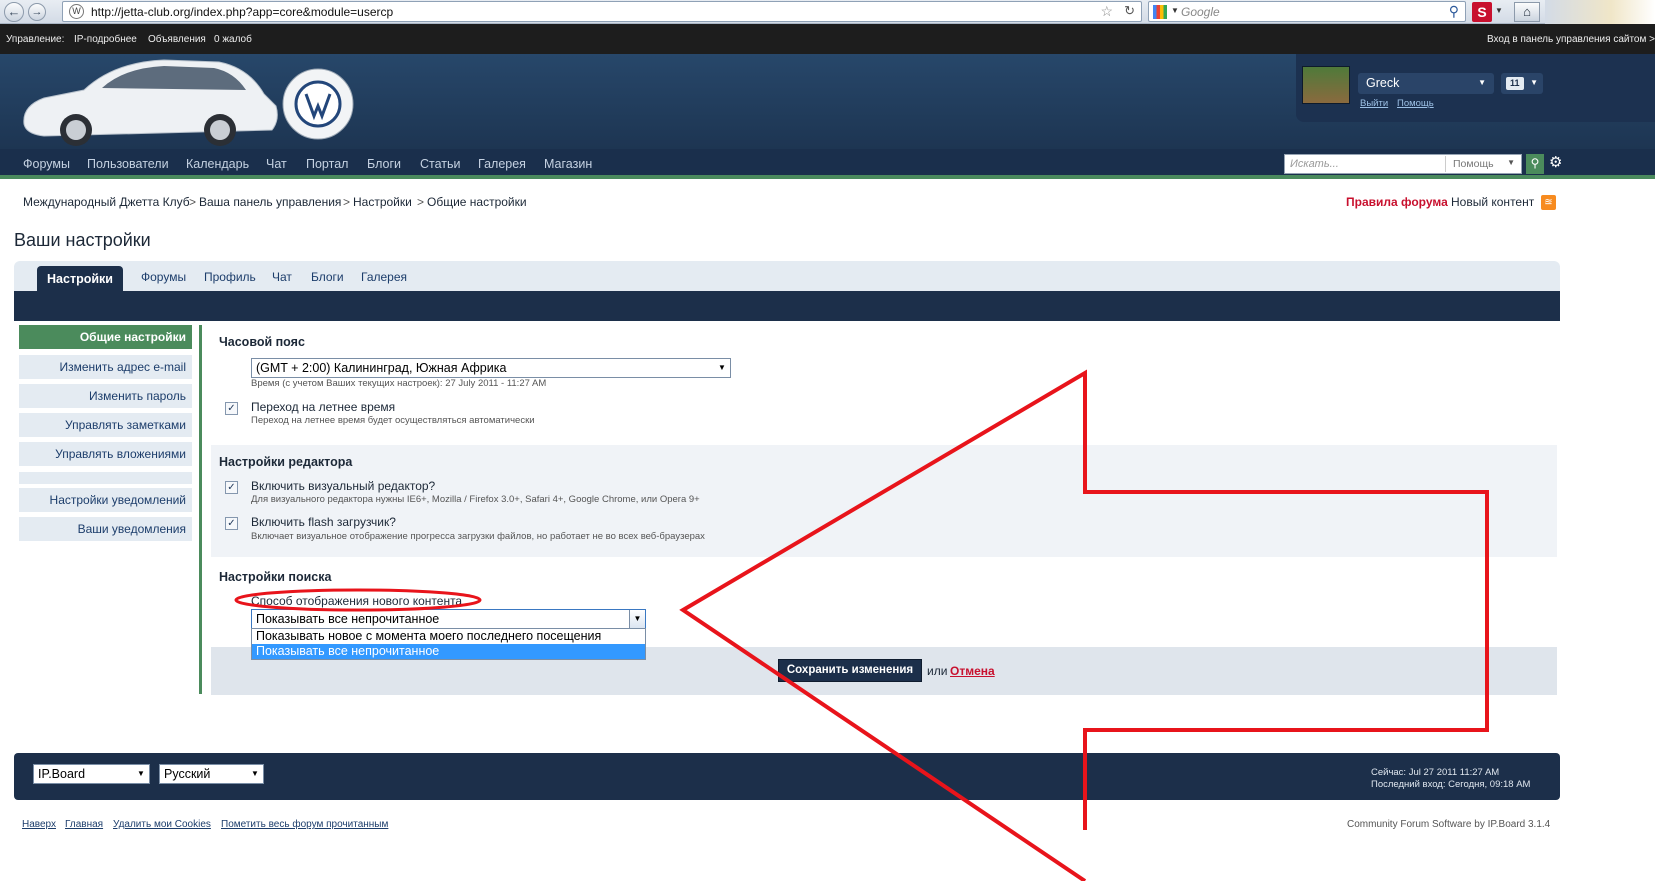 This screenshot has height=881, width=1655. Describe the element at coordinates (381, 368) in the screenshot. I see `timezone-value: (GMT + 2:00) Калининград, Южная Африка` at that location.